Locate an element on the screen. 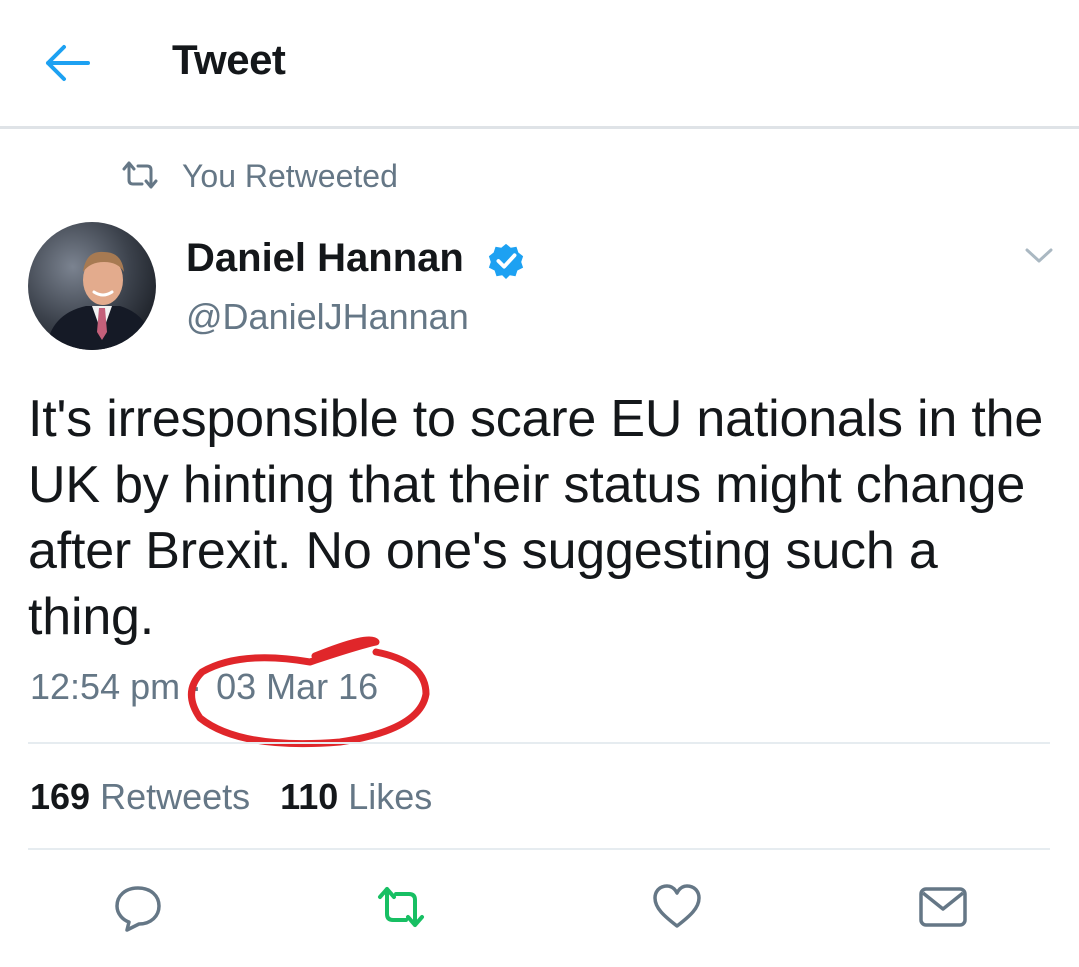 The width and height of the screenshot is (1079, 967). share-icon is located at coordinates (943, 907).